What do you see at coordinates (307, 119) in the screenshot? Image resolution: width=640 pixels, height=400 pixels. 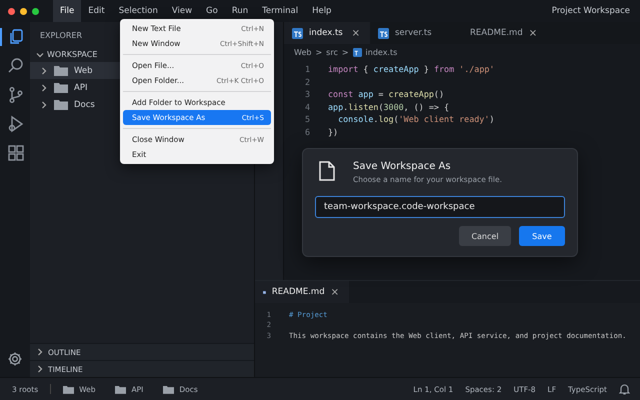 I see `line-number: 5` at bounding box center [307, 119].